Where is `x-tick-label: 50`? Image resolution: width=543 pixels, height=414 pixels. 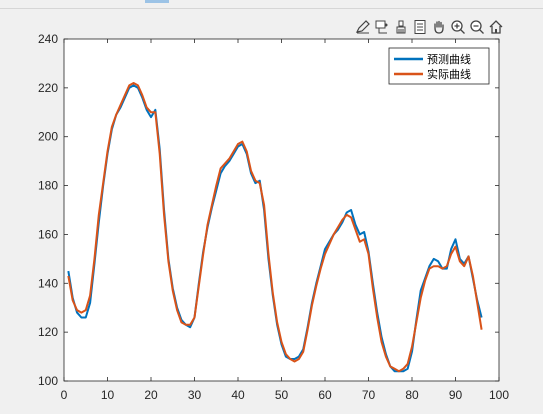
x-tick-label: 50 is located at coordinates (282, 395).